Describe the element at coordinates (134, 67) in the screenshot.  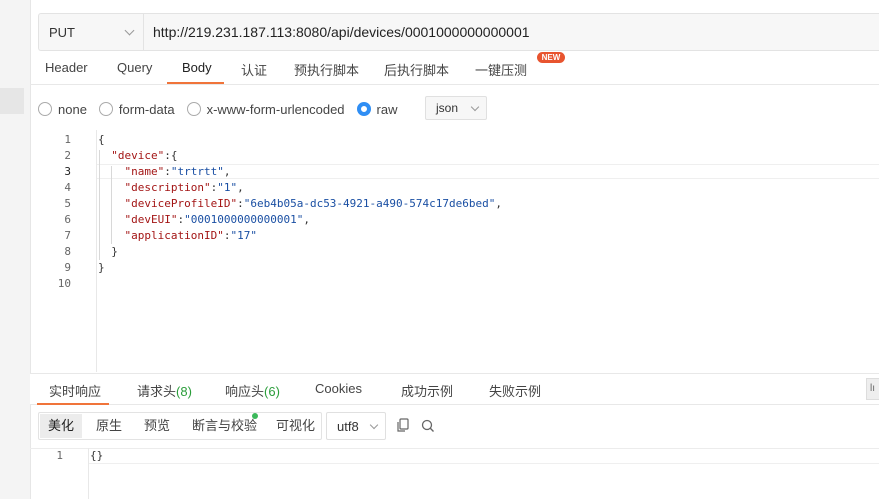
I see `tab-query: Query` at that location.